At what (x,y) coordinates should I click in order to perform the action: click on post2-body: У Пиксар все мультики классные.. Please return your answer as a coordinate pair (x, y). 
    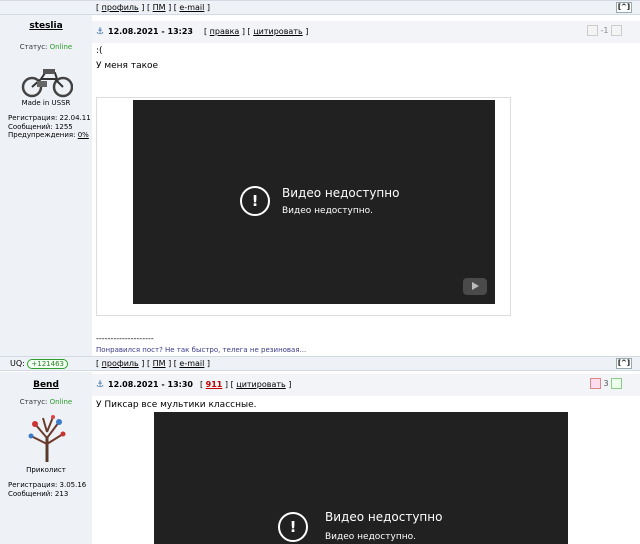
    Looking at the image, I should click on (176, 405).